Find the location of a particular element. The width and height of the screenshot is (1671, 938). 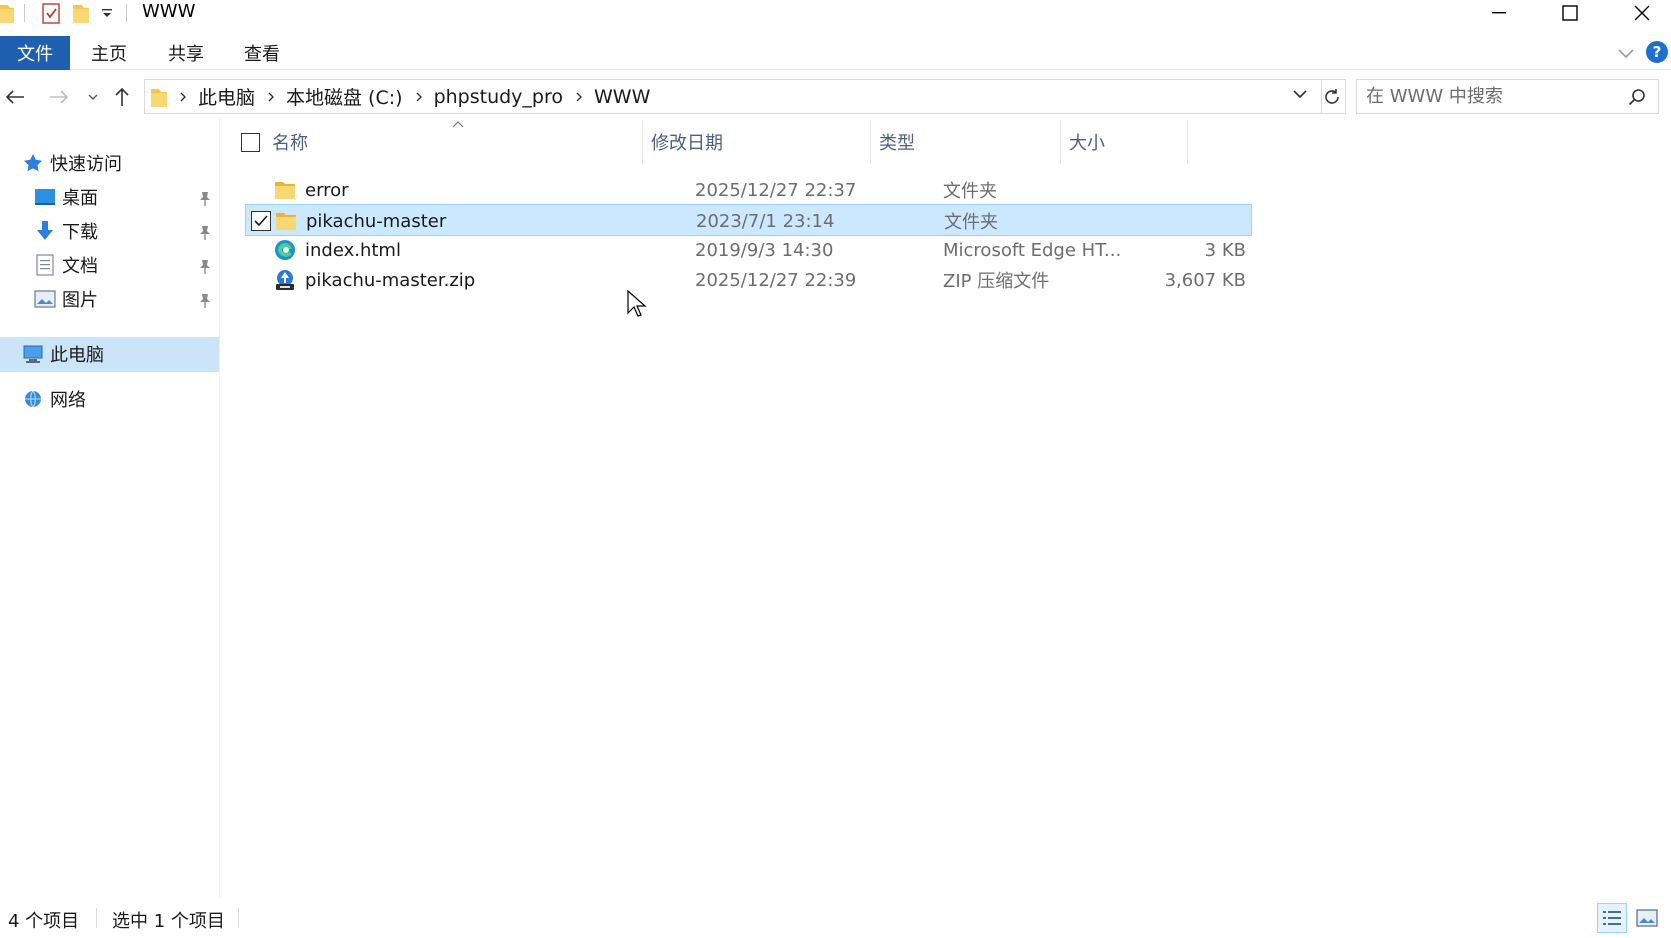

up-button is located at coordinates (122, 97).